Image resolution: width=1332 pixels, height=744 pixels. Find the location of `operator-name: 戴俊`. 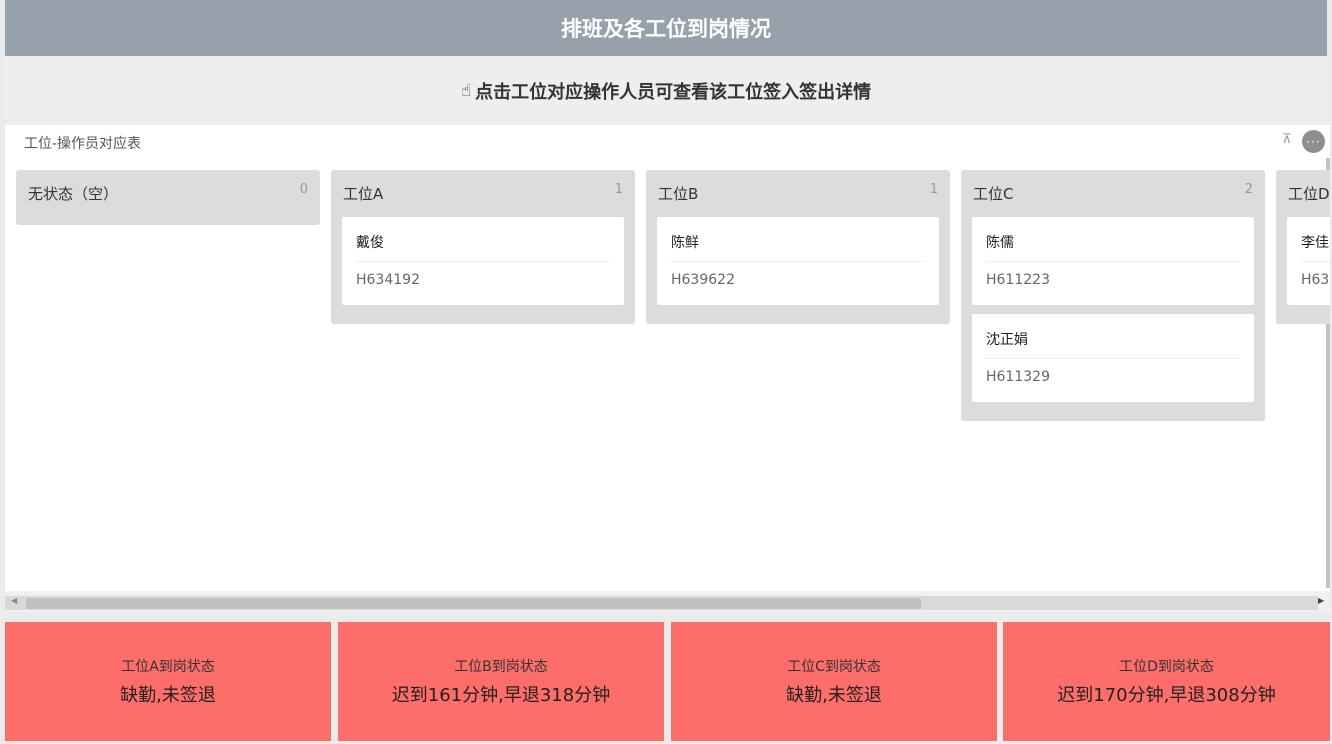

operator-name: 戴俊 is located at coordinates (370, 243).